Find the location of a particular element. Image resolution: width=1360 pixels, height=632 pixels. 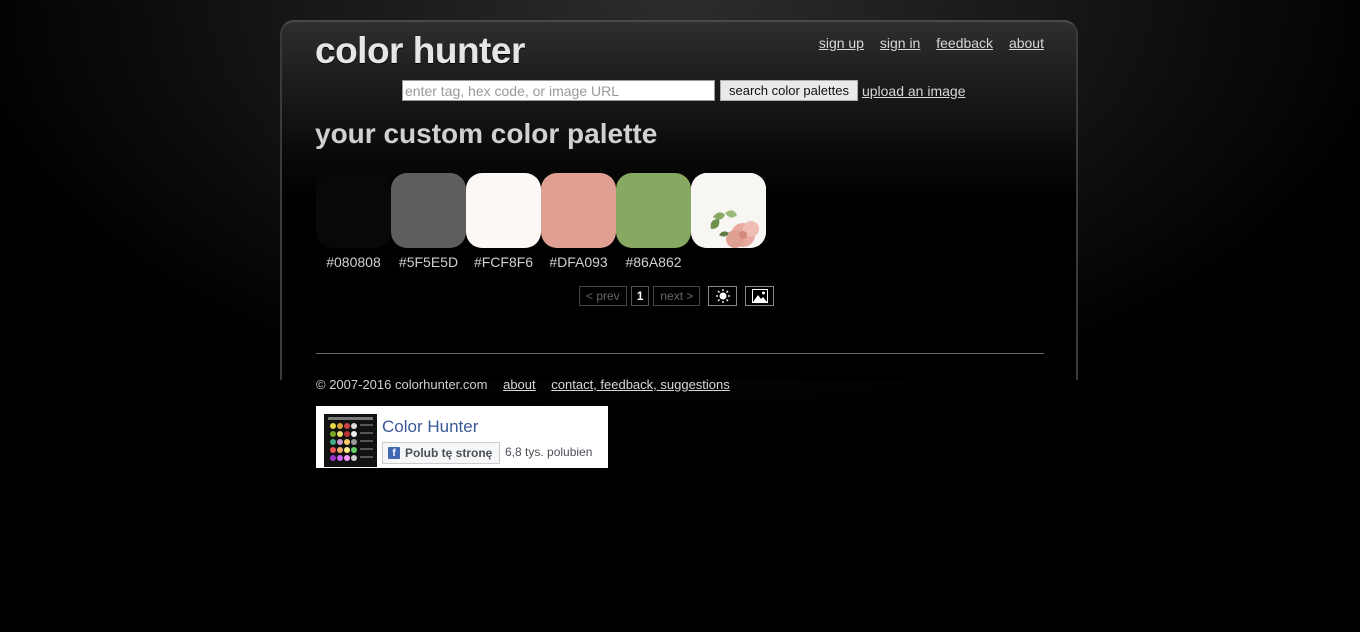

source-image is located at coordinates (728, 210).